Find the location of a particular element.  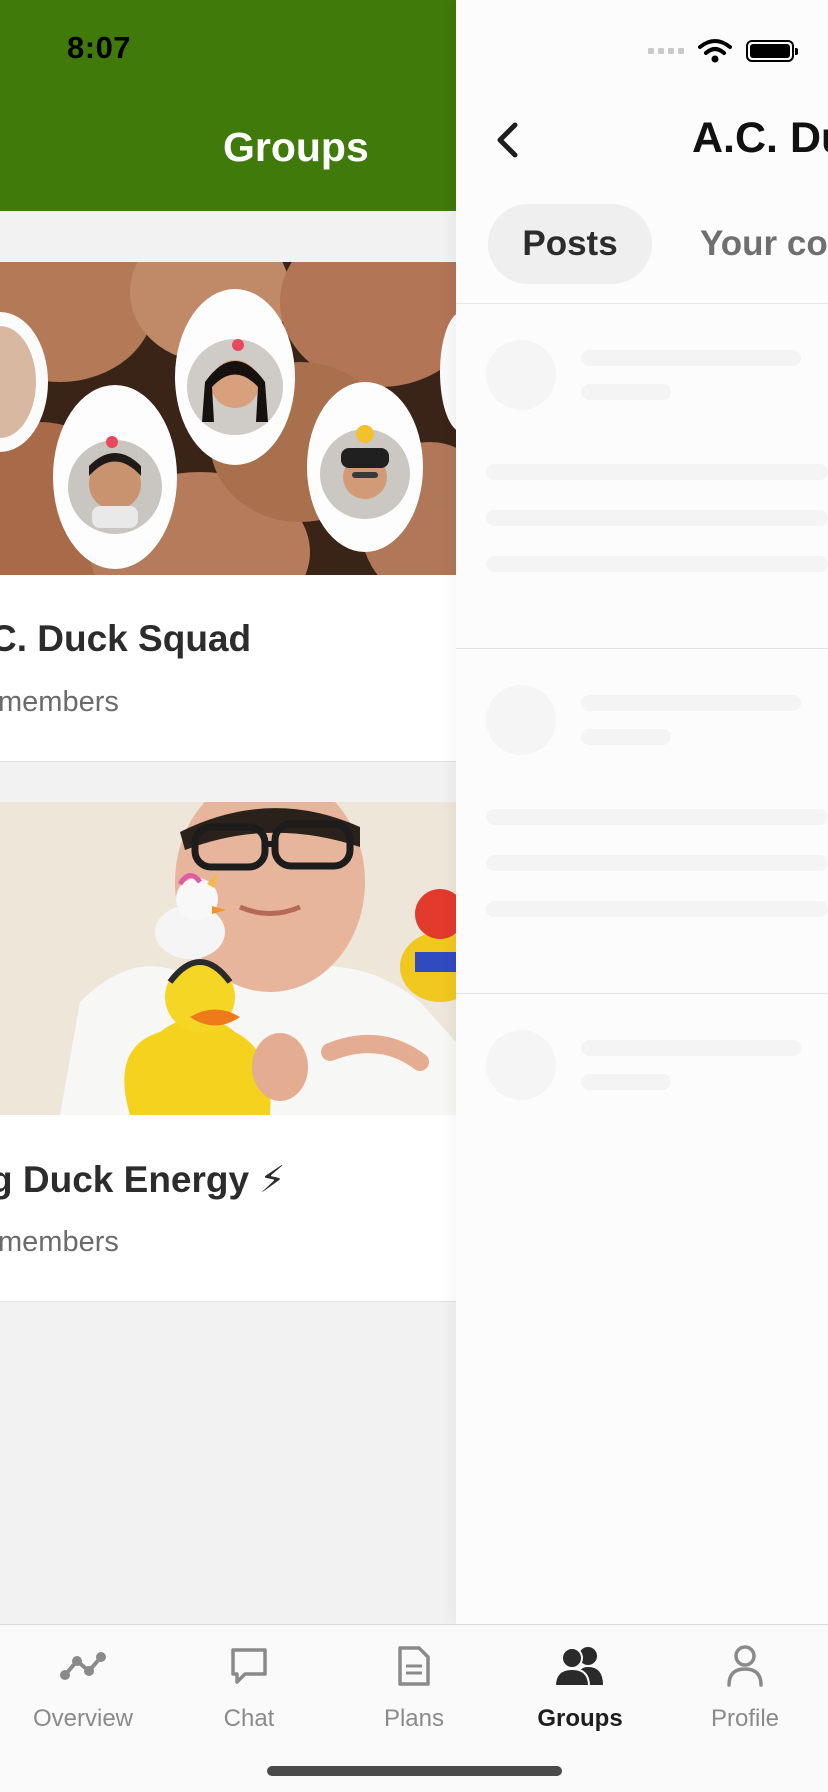

group-name: C. Duck Squad is located at coordinates (126, 638).